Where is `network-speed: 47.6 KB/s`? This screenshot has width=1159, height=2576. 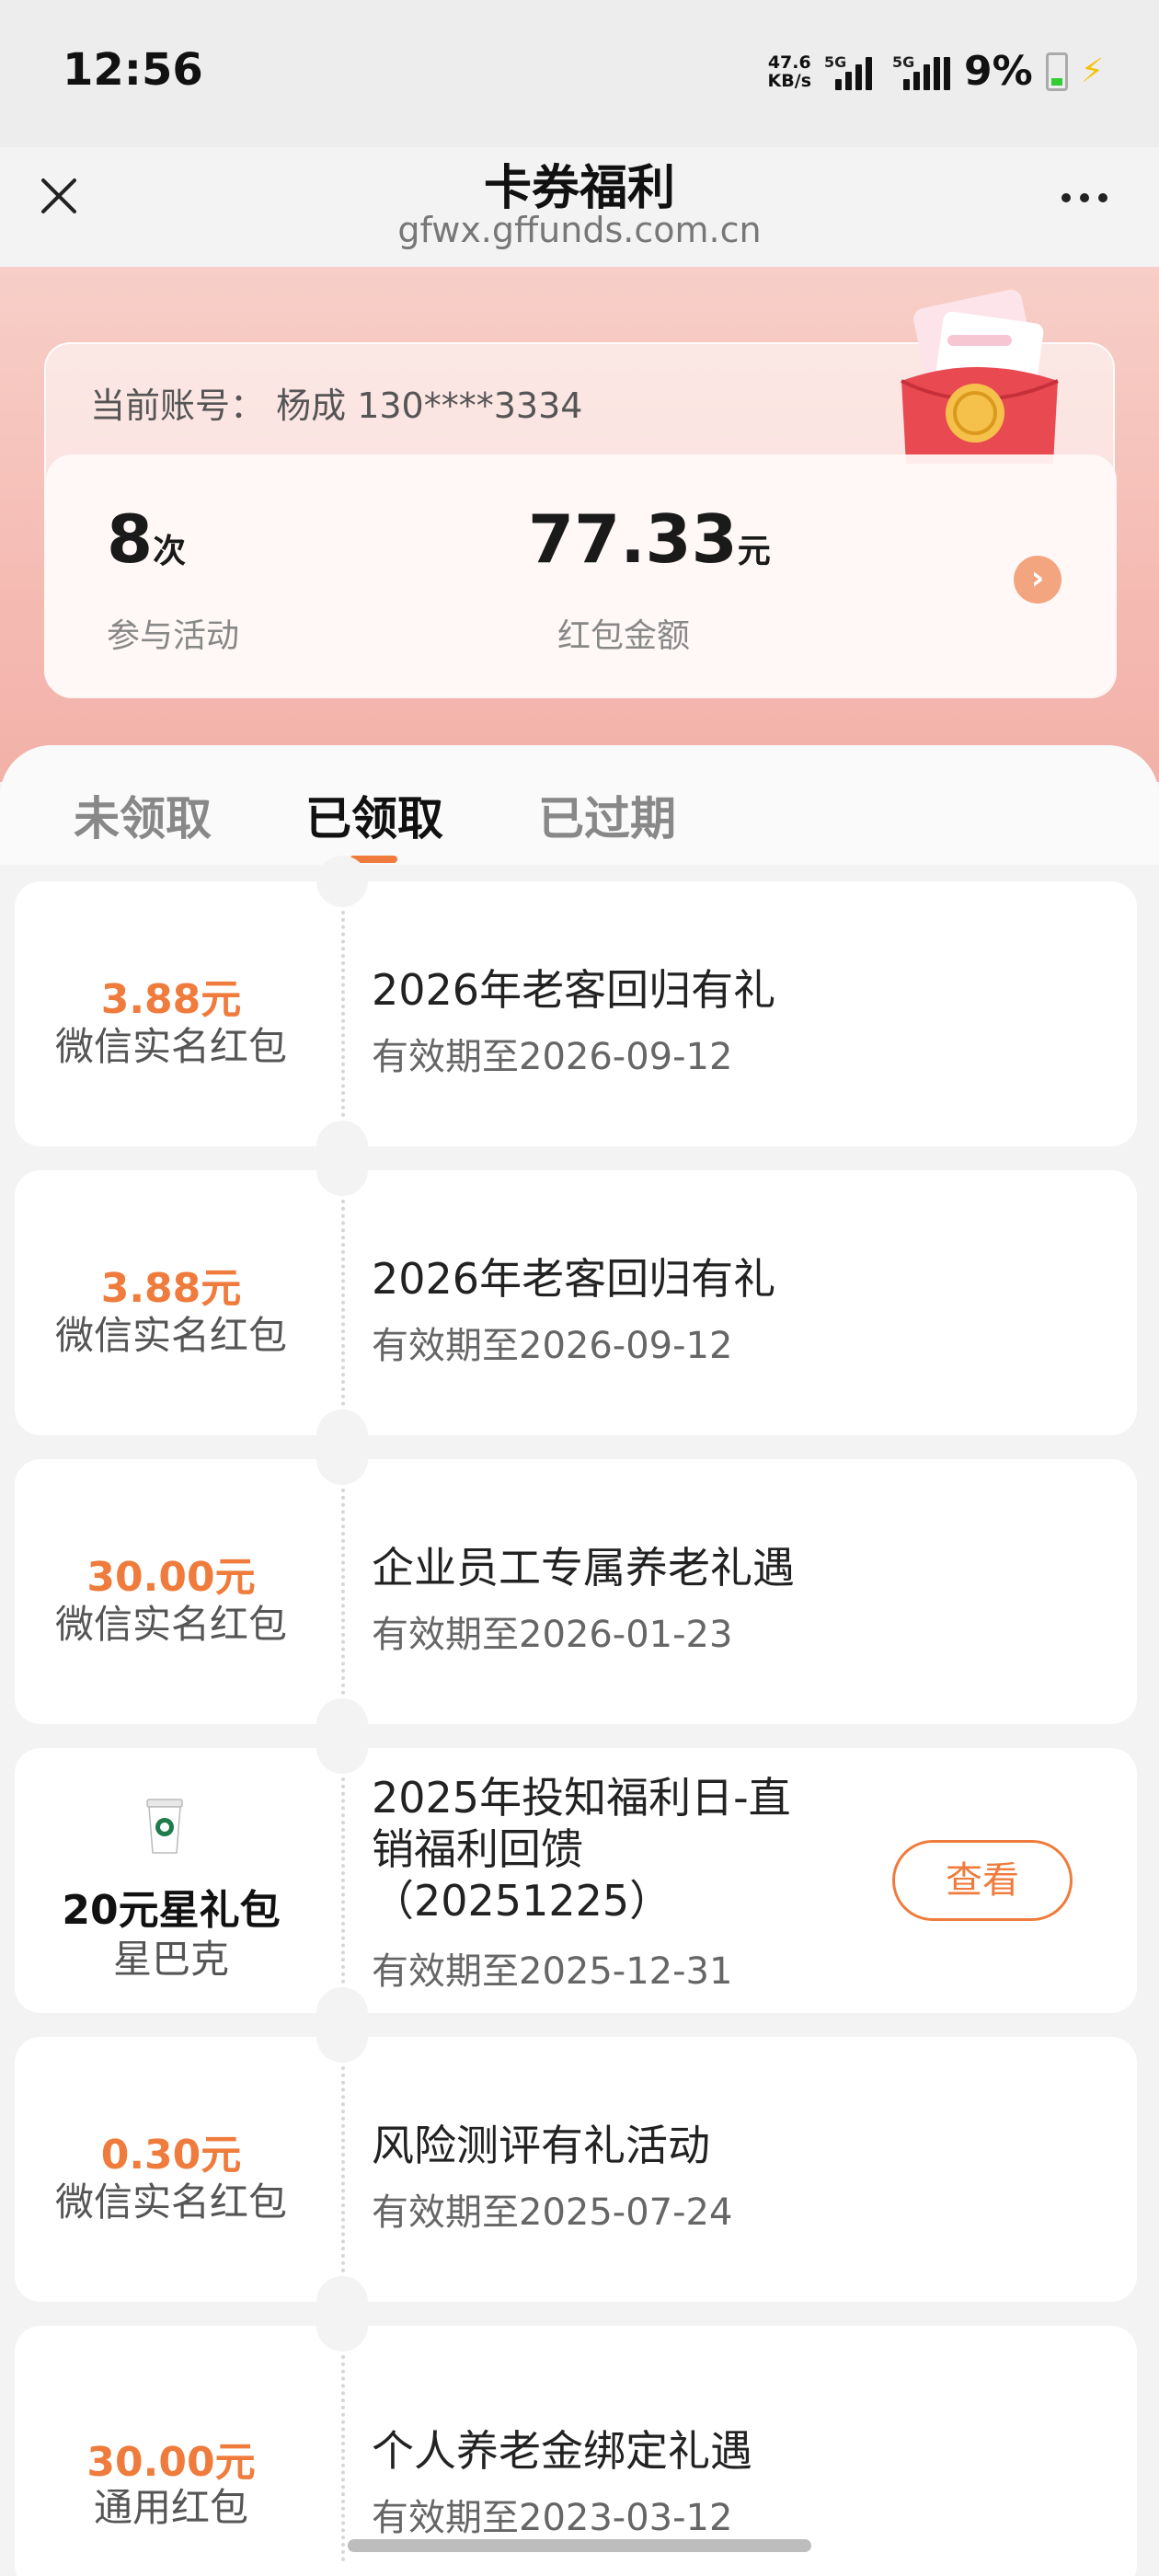 network-speed: 47.6 KB/s is located at coordinates (789, 71).